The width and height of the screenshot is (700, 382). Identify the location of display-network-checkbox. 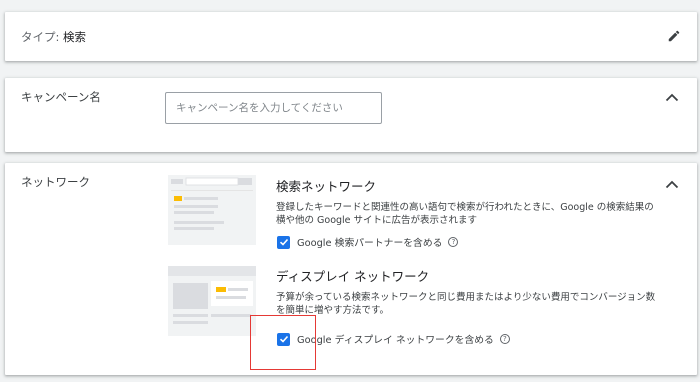
(283, 339).